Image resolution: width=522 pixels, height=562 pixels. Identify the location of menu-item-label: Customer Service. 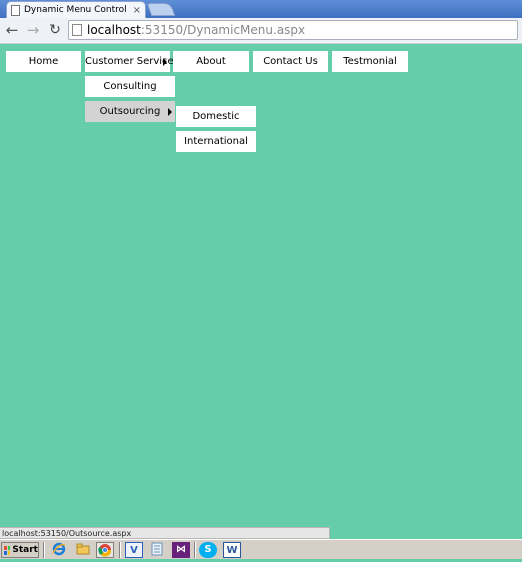
(129, 61).